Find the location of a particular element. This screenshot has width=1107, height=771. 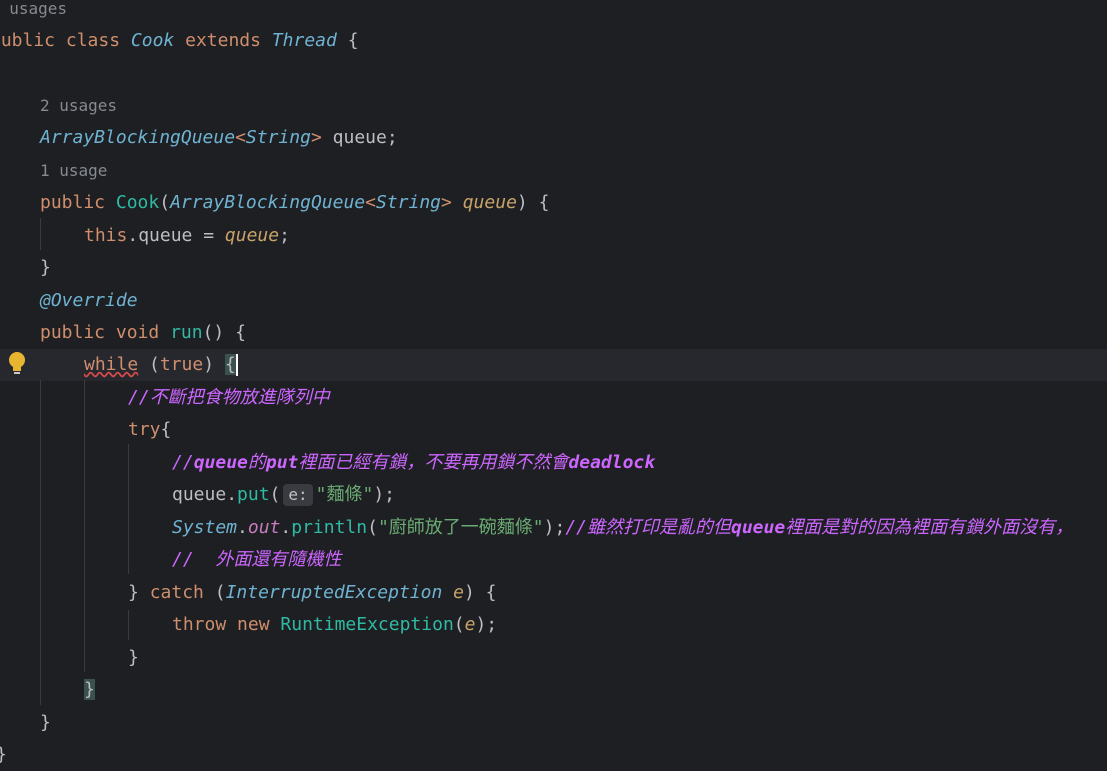

code-line-field: ArrayBlockingQueue<String> queue; is located at coordinates (219, 137).